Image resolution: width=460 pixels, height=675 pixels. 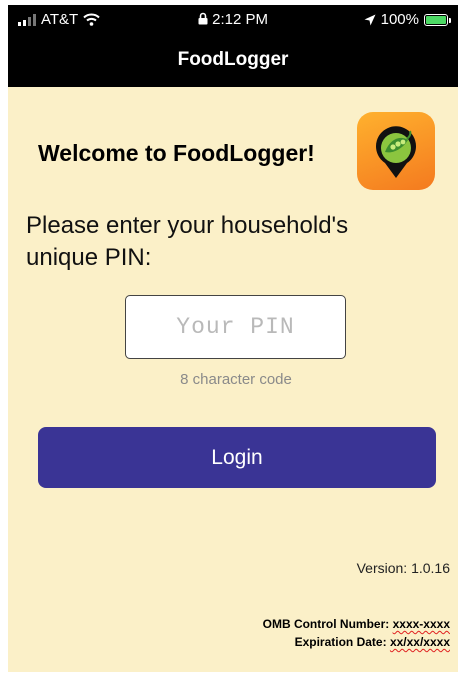 I want to click on version-label: Version: 1.0.16, so click(x=403, y=568).